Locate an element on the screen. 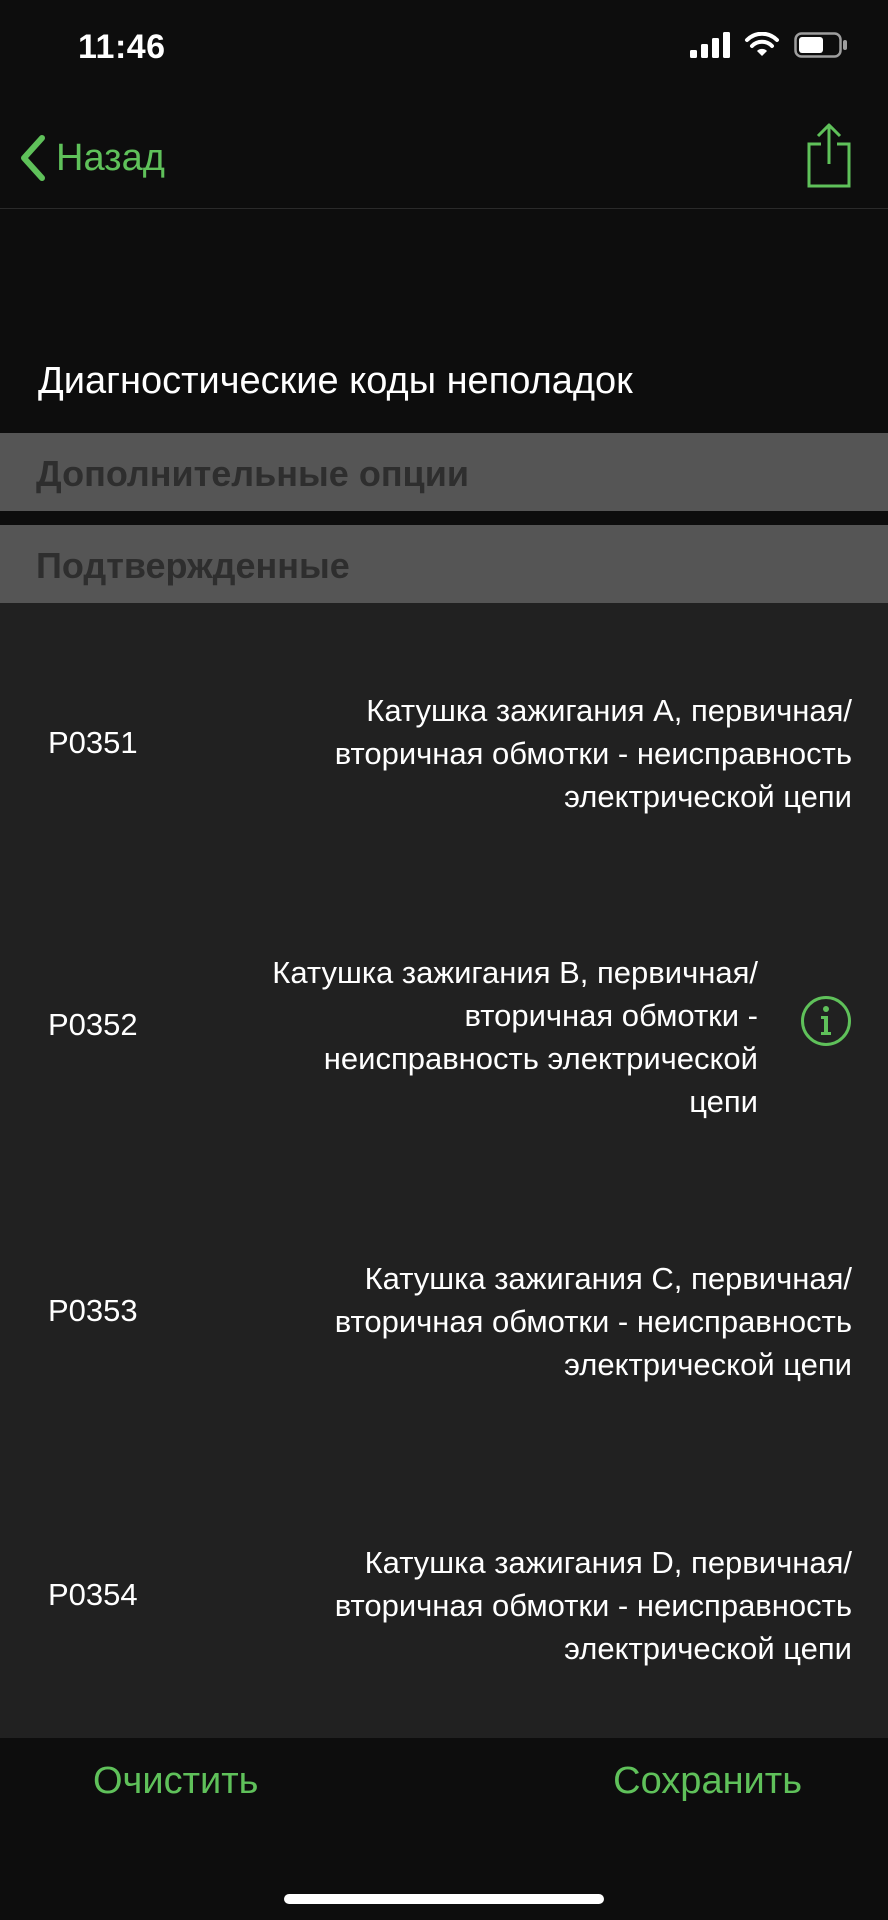  section-label: Дополнительные опции is located at coordinates (252, 473).